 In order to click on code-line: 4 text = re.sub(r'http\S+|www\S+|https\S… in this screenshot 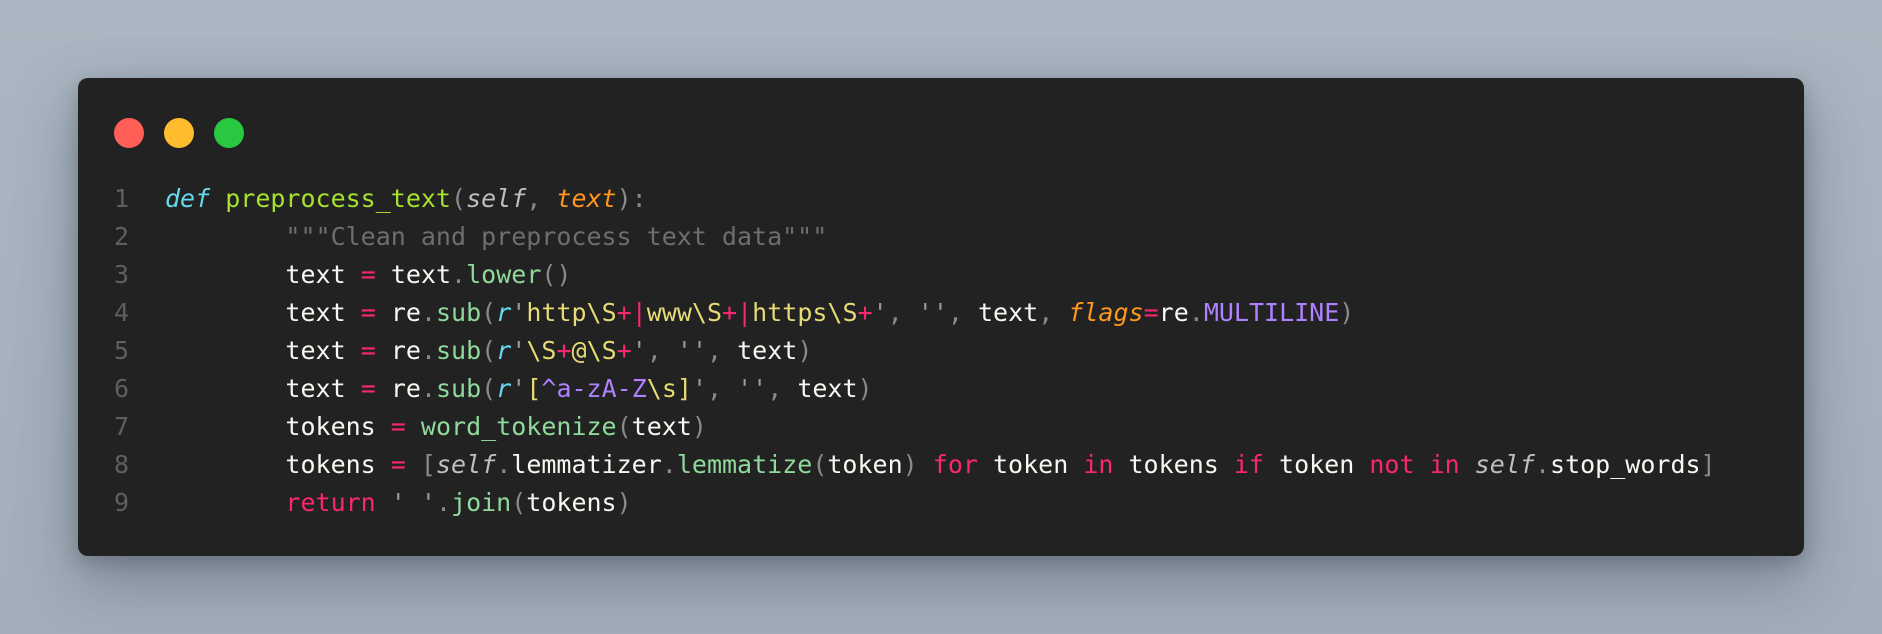, I will do `click(941, 313)`.